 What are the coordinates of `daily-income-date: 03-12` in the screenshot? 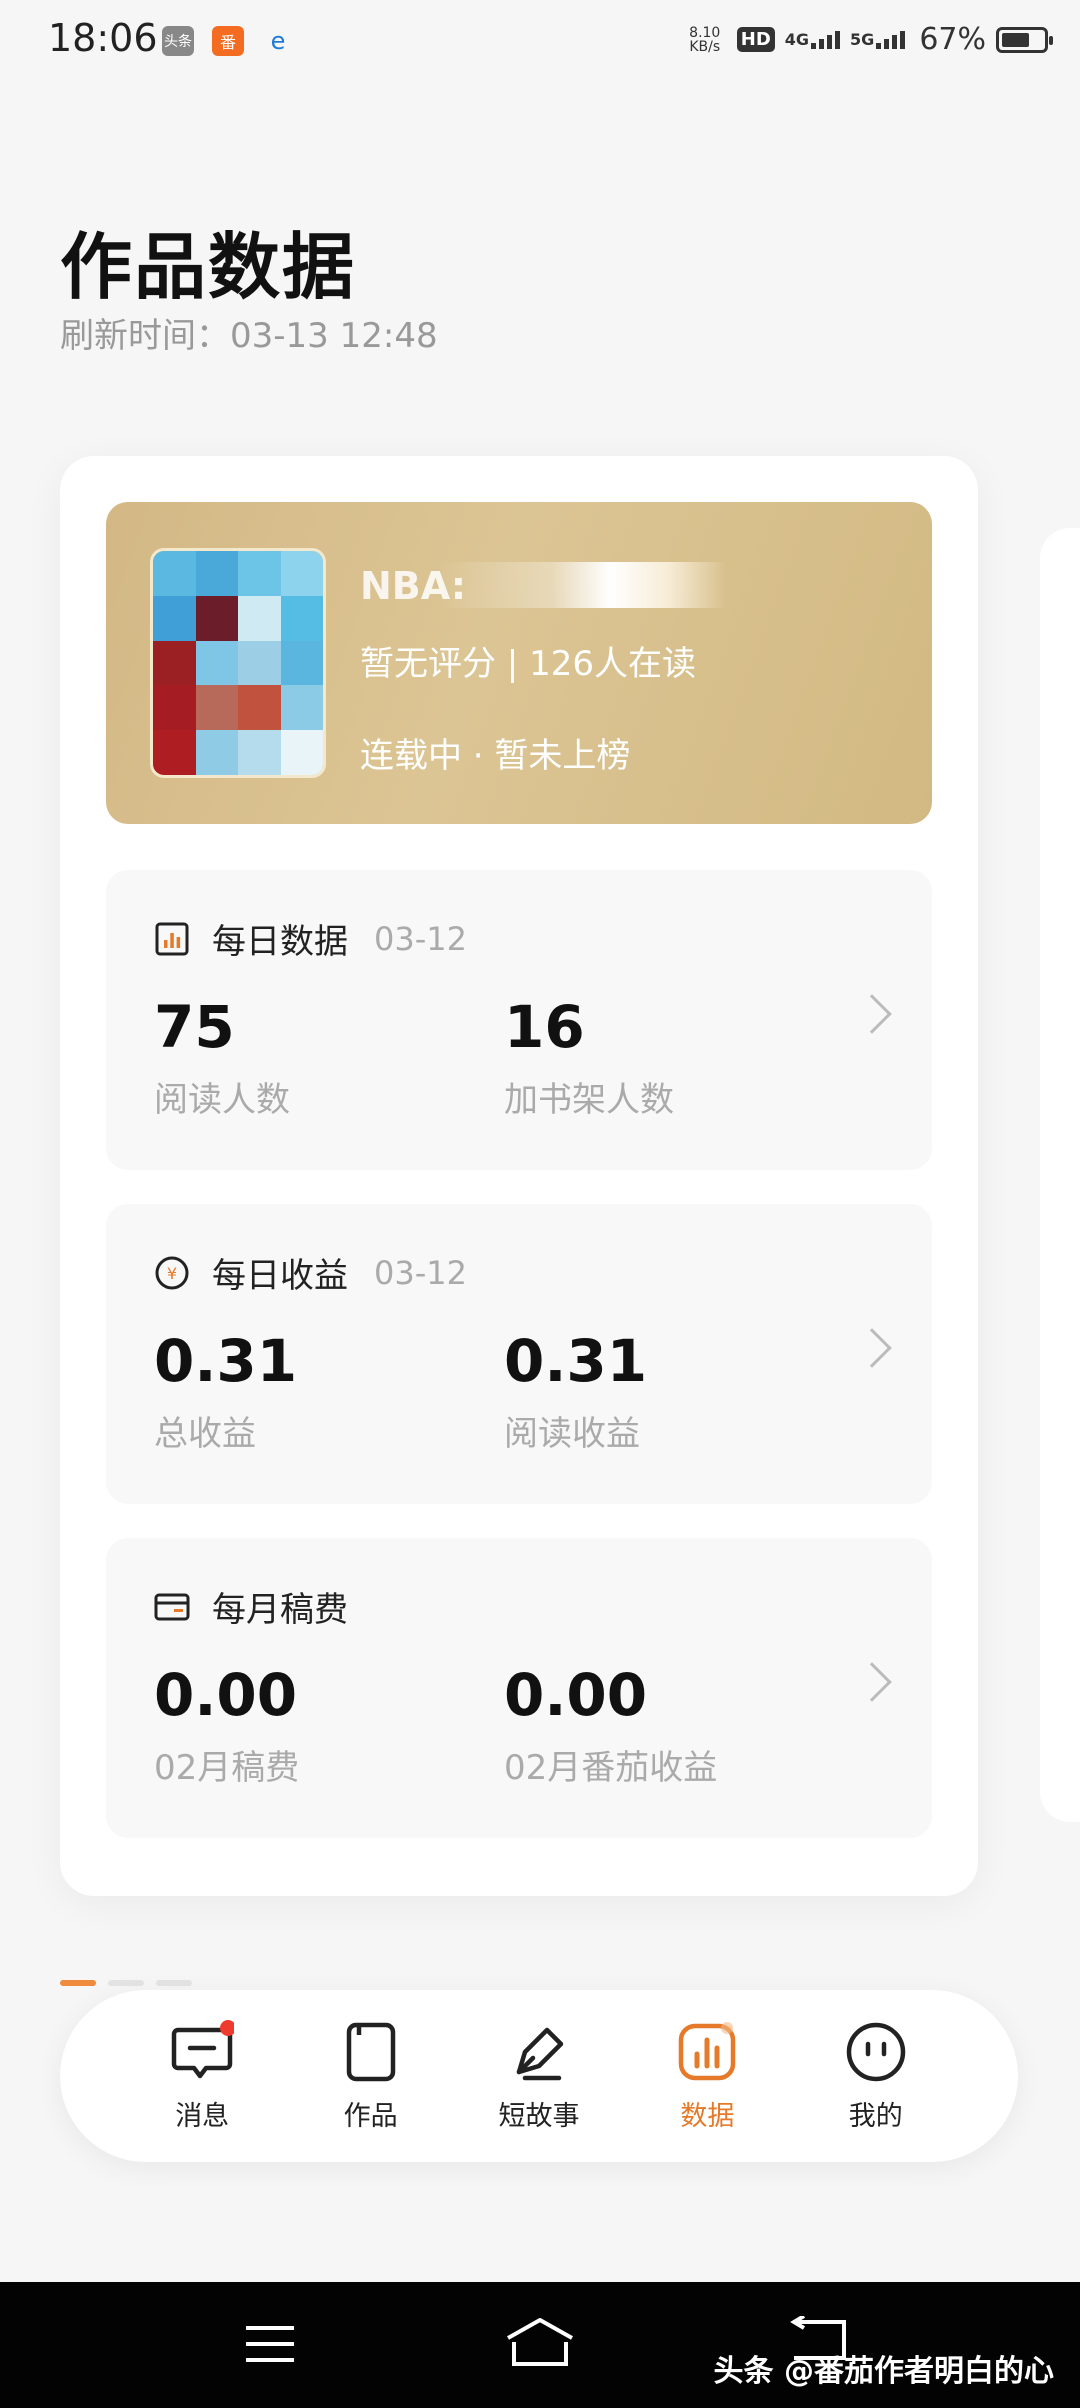 It's located at (420, 1272).